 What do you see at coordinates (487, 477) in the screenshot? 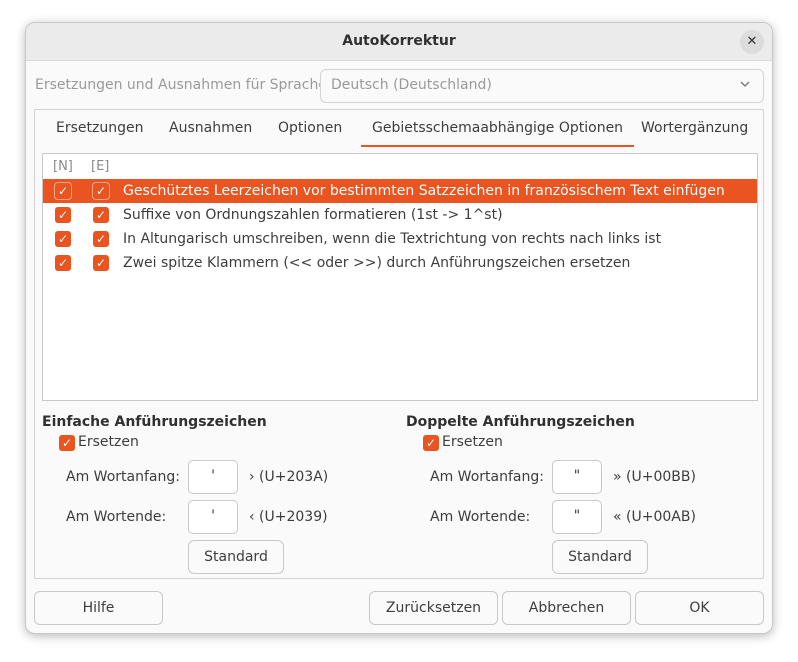
I see `double-start-label: Am Wortanfang:` at bounding box center [487, 477].